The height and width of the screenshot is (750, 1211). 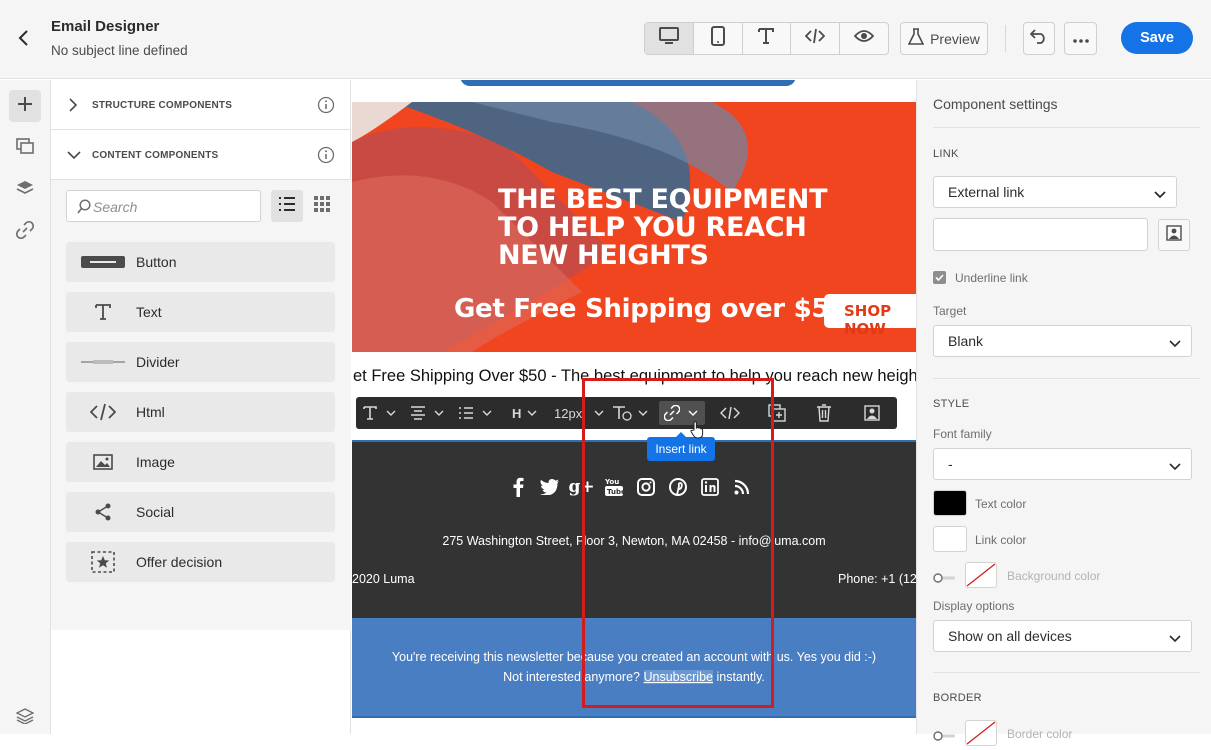 I want to click on trash-icon, so click(x=824, y=413).